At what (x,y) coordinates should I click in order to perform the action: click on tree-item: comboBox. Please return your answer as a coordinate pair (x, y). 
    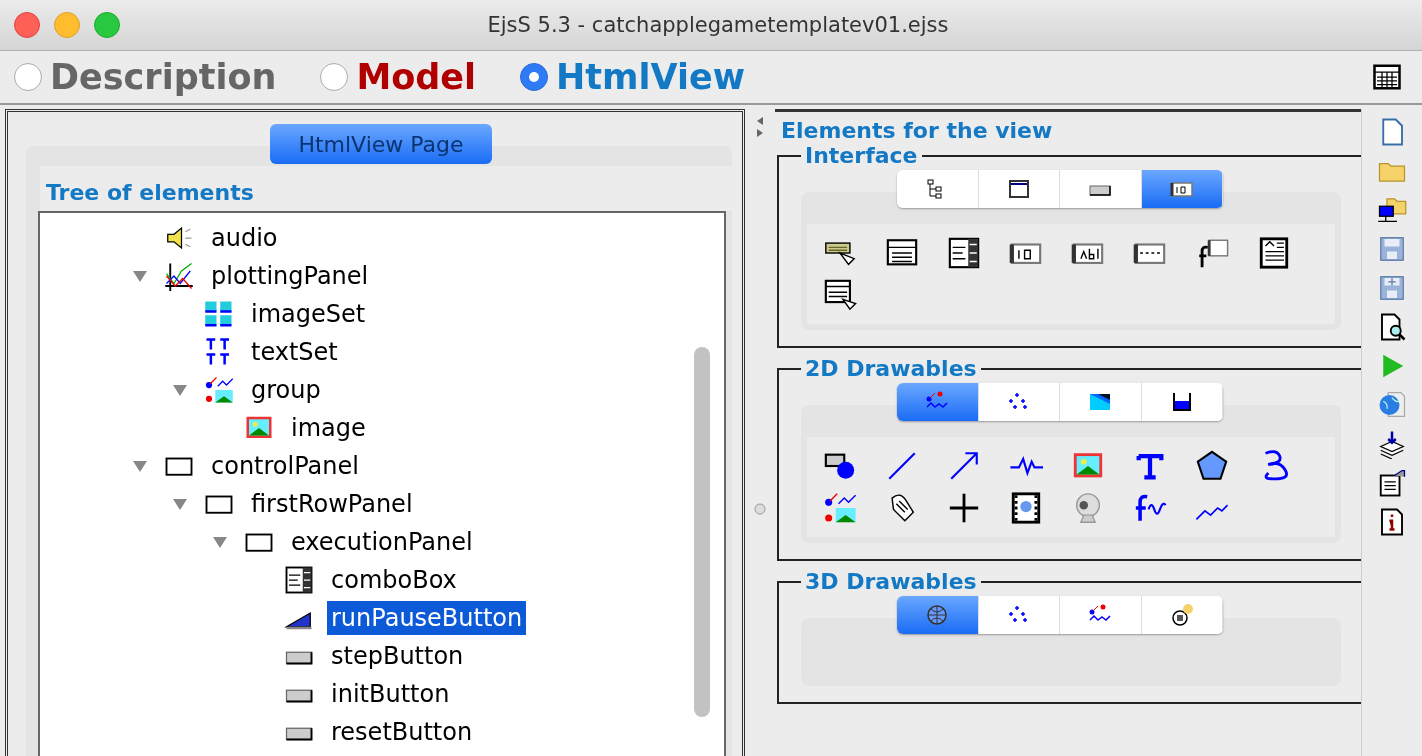
    Looking at the image, I should click on (394, 580).